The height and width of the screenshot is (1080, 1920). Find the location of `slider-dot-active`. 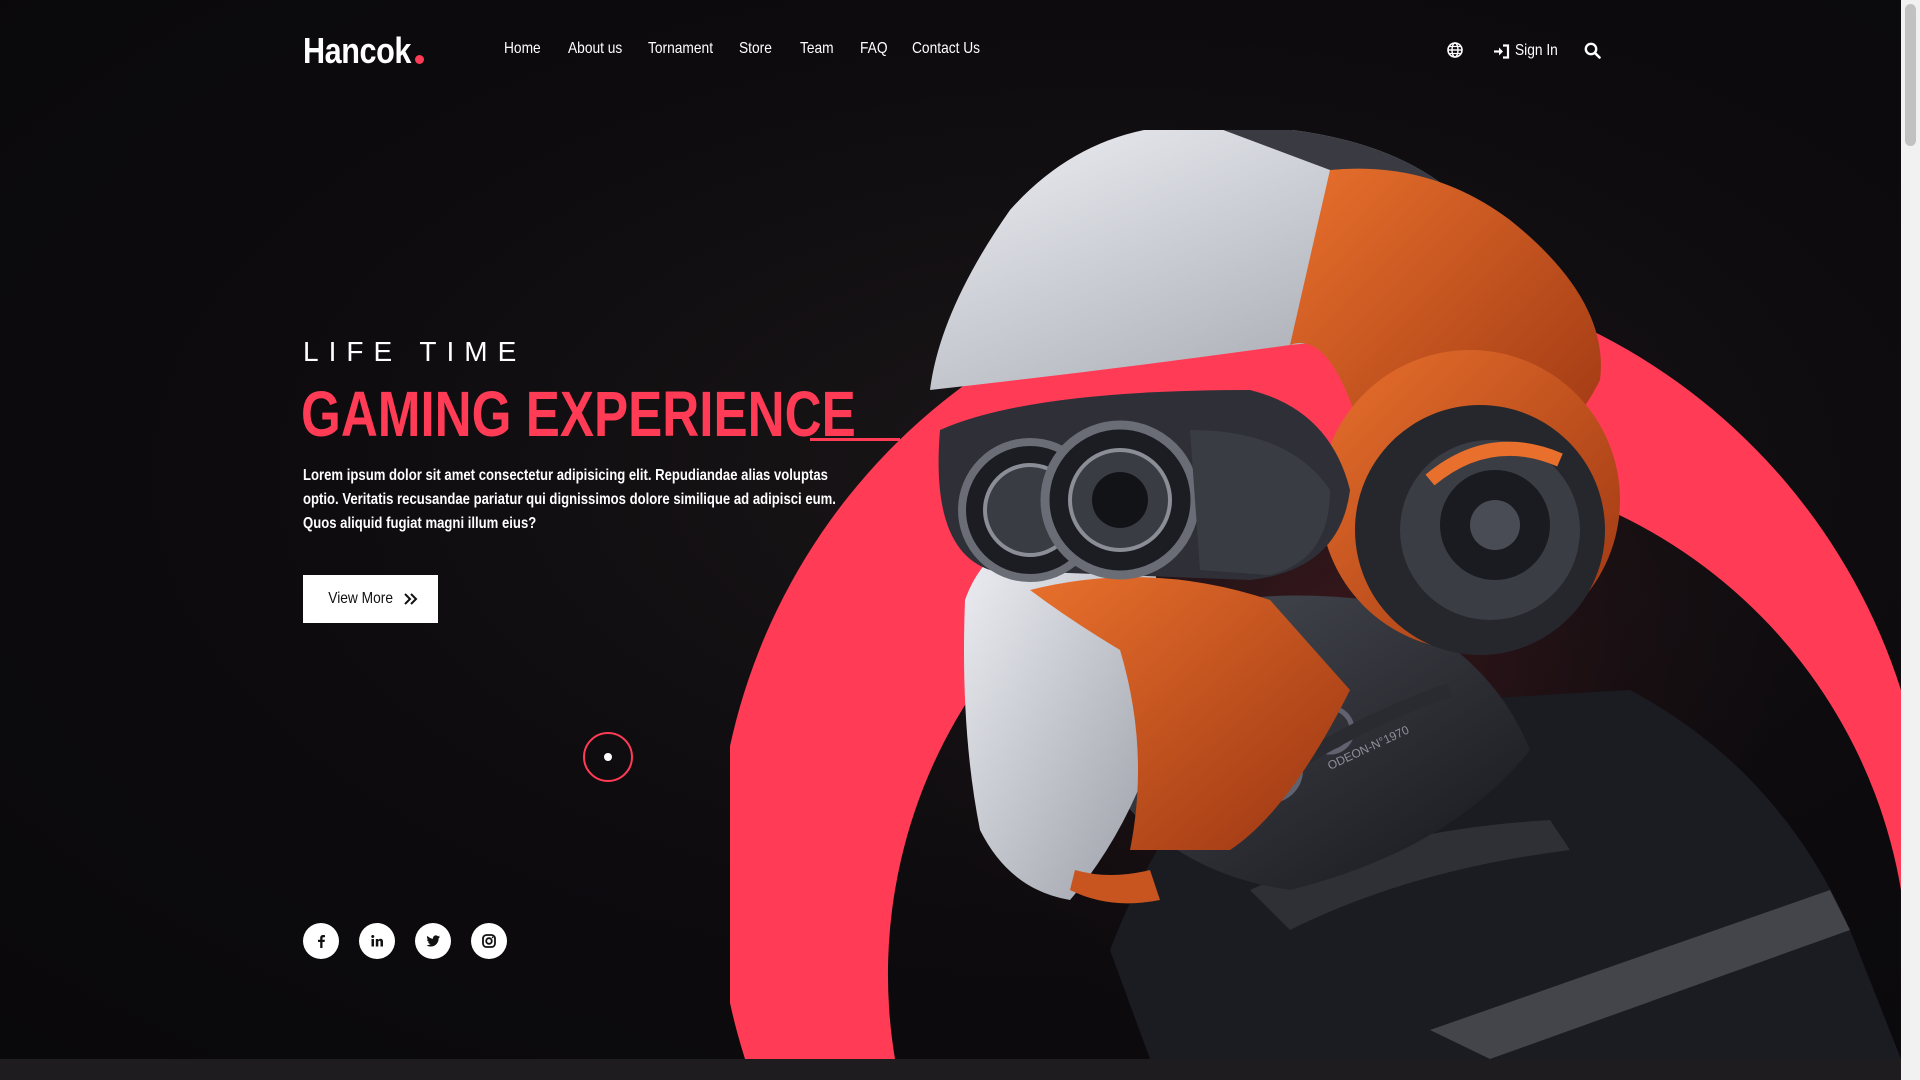

slider-dot-active is located at coordinates (608, 757).